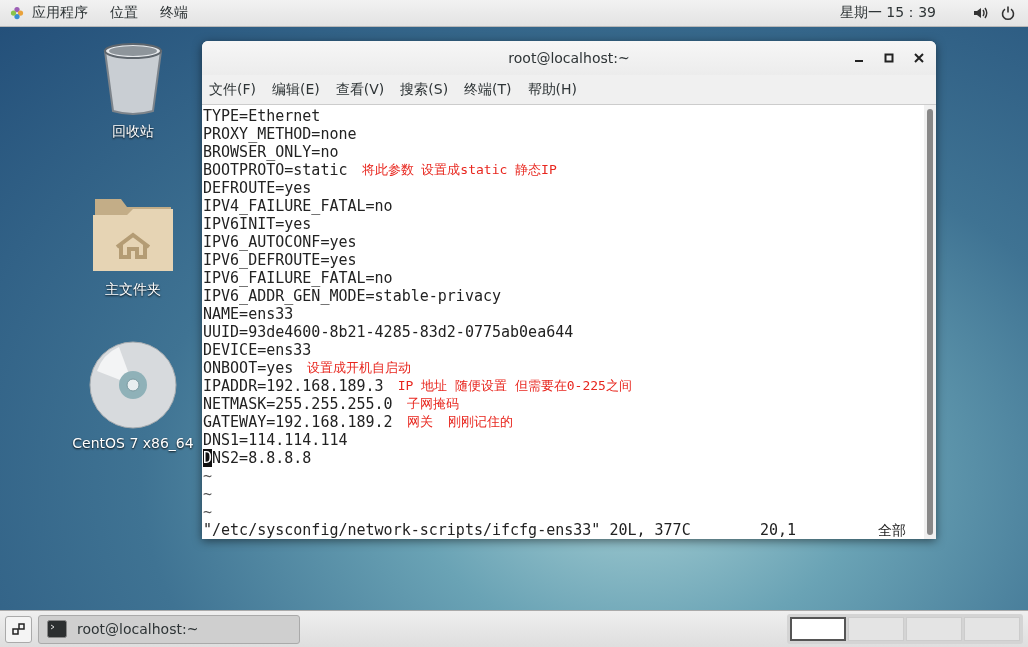 The height and width of the screenshot is (647, 1028). I want to click on windows-icon, so click(18, 629).